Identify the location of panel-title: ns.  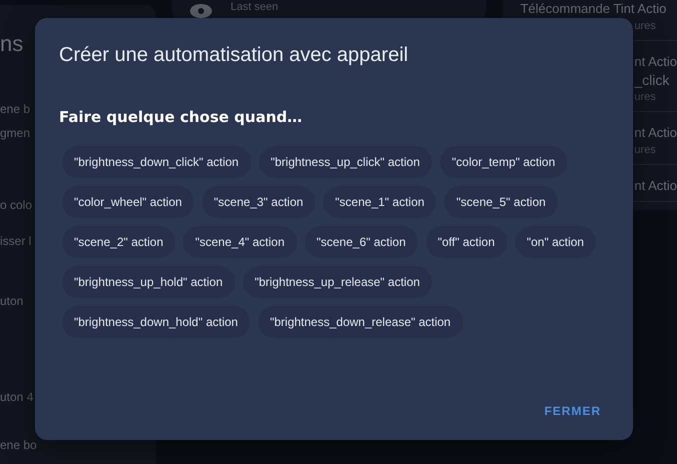
(12, 44).